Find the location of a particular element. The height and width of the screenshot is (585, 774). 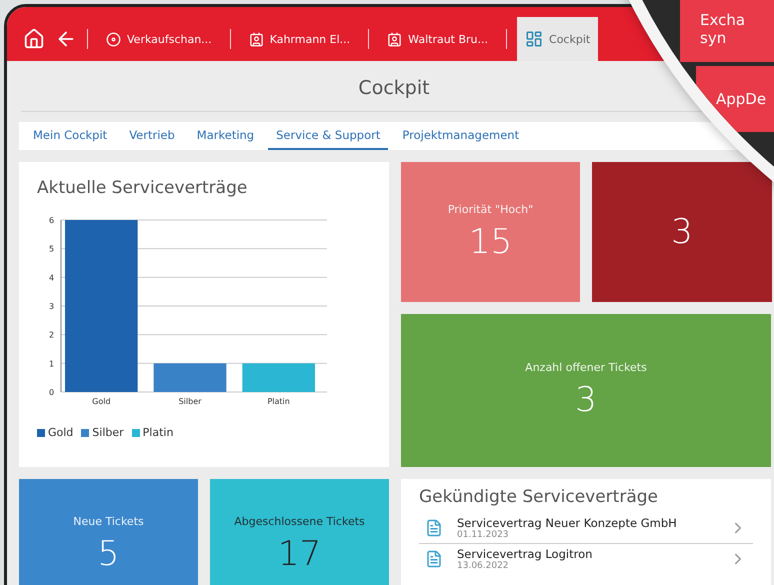

axis-tick-label: 0 is located at coordinates (51, 392).